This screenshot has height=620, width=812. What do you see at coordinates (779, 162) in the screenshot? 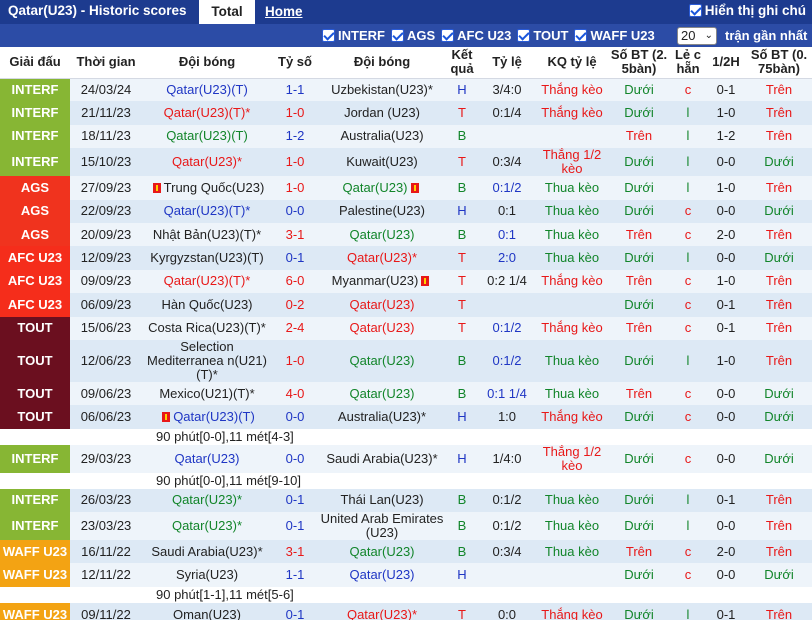
I see `goals-0-75-text: Dưới` at bounding box center [779, 162].